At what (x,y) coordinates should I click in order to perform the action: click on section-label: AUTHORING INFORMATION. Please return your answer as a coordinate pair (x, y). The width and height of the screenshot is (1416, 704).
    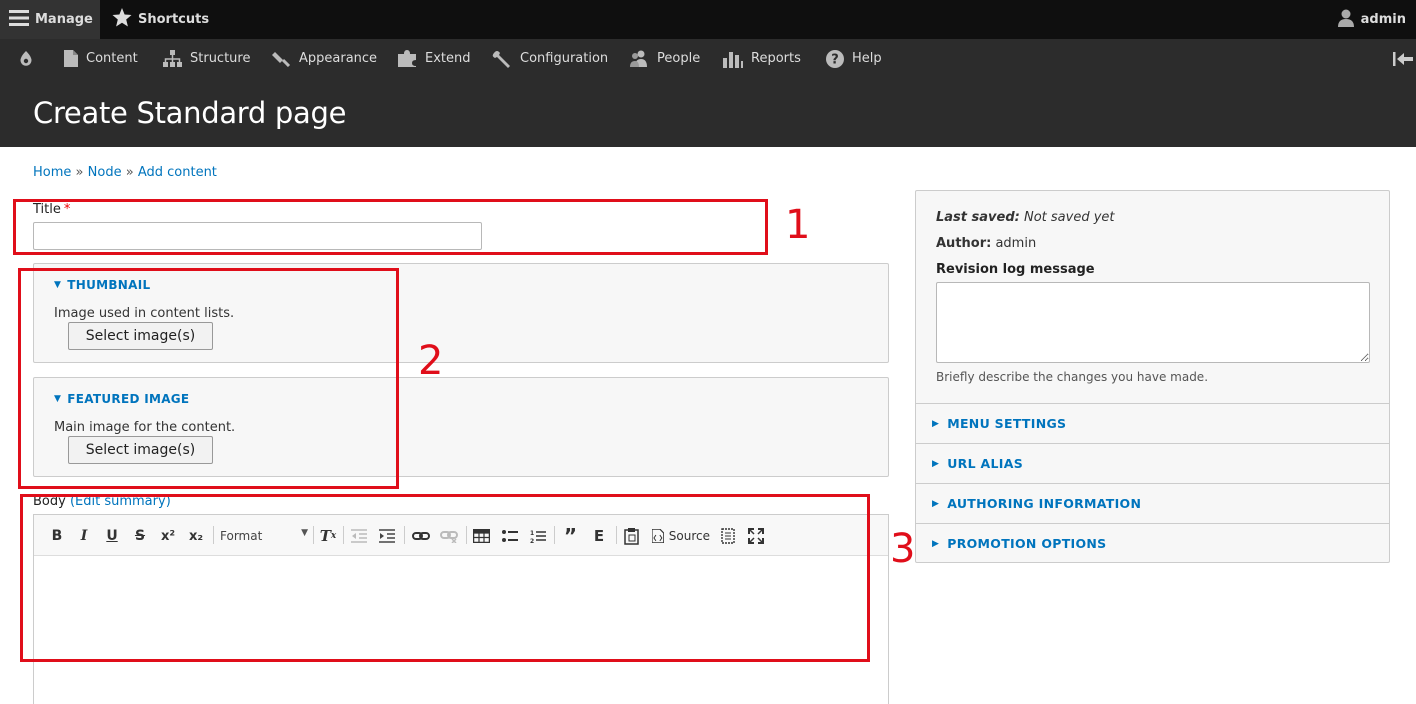
    Looking at the image, I should click on (1044, 503).